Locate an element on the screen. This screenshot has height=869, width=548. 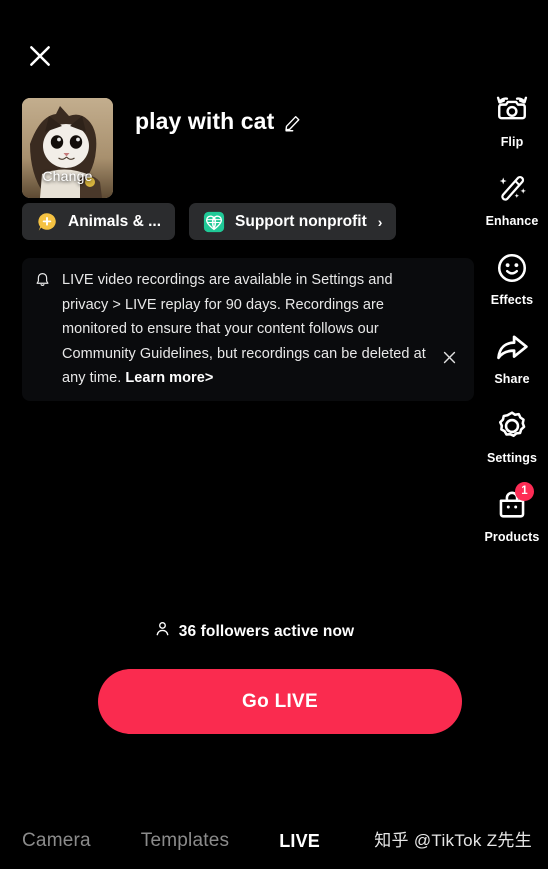
rail-item-settings: Settings is located at coordinates (512, 436).